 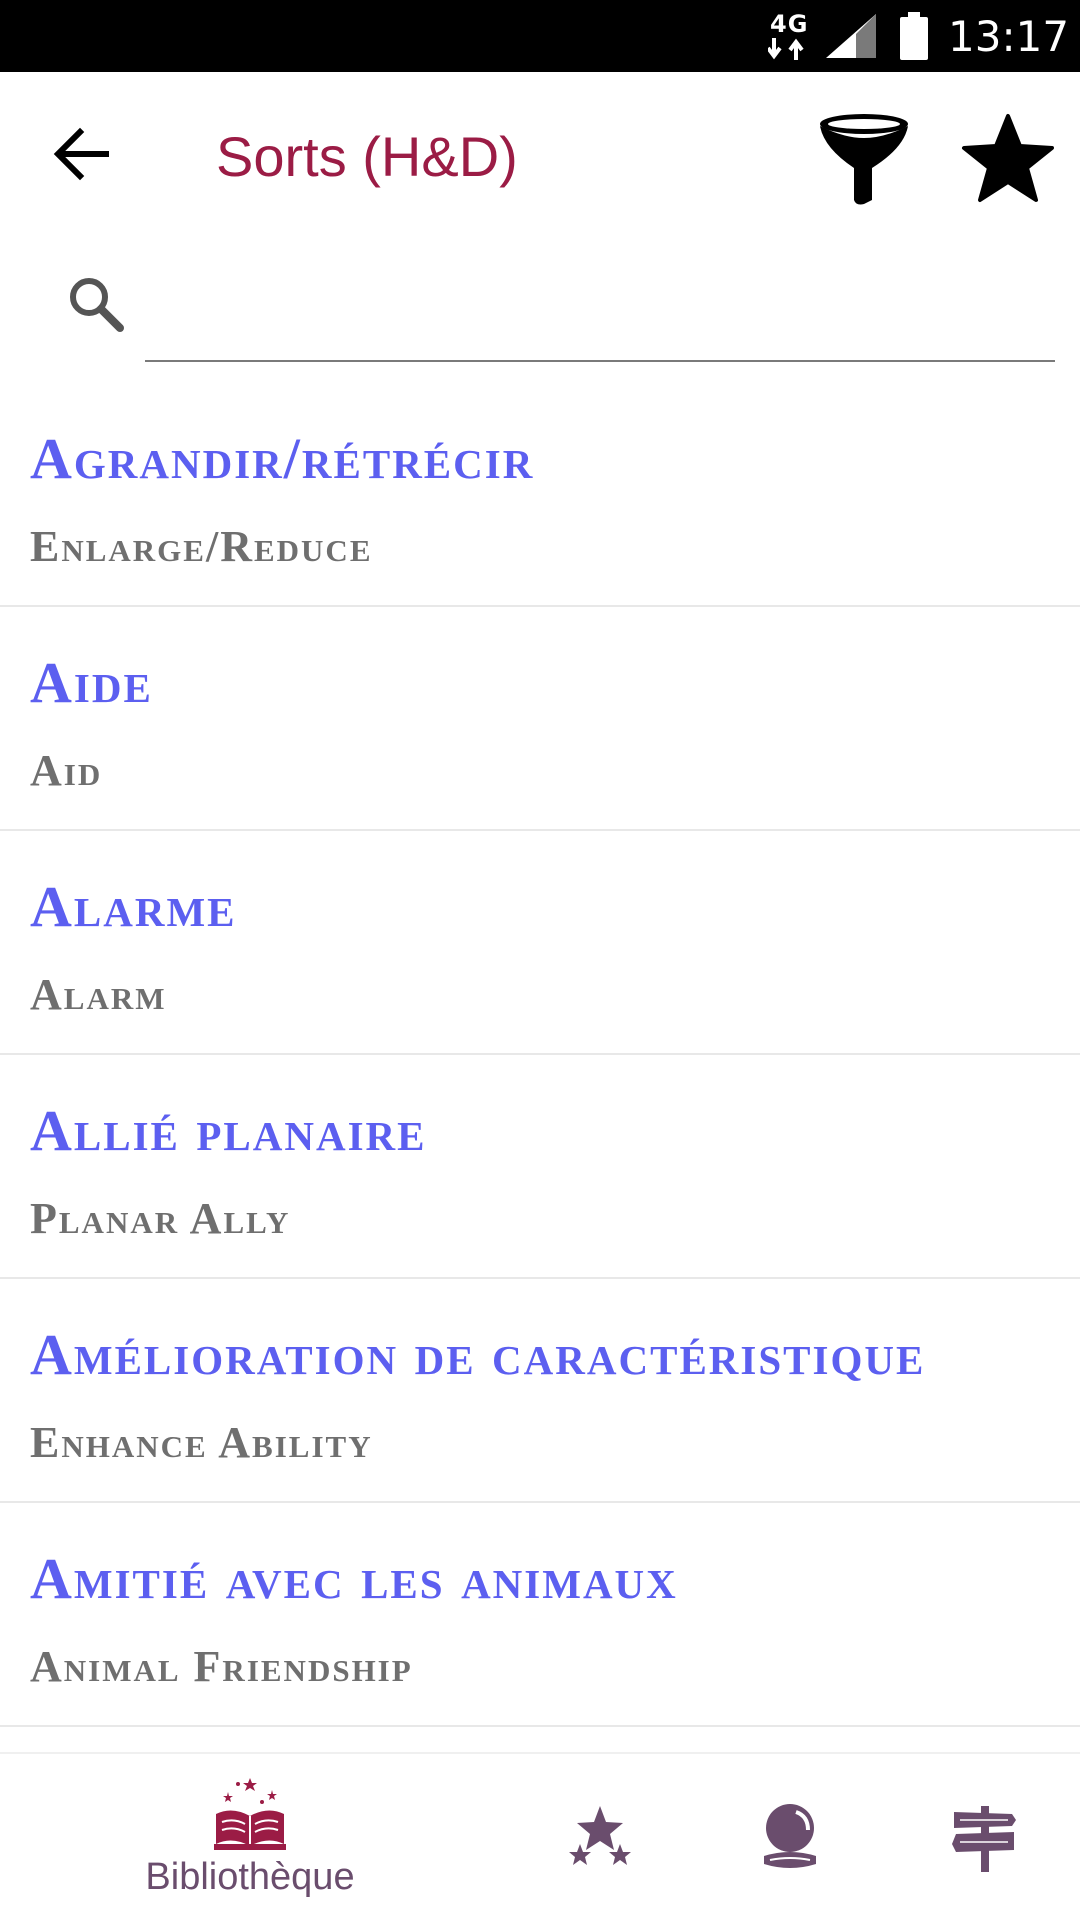 What do you see at coordinates (367, 156) in the screenshot?
I see `page-title: Sorts (H&D)` at bounding box center [367, 156].